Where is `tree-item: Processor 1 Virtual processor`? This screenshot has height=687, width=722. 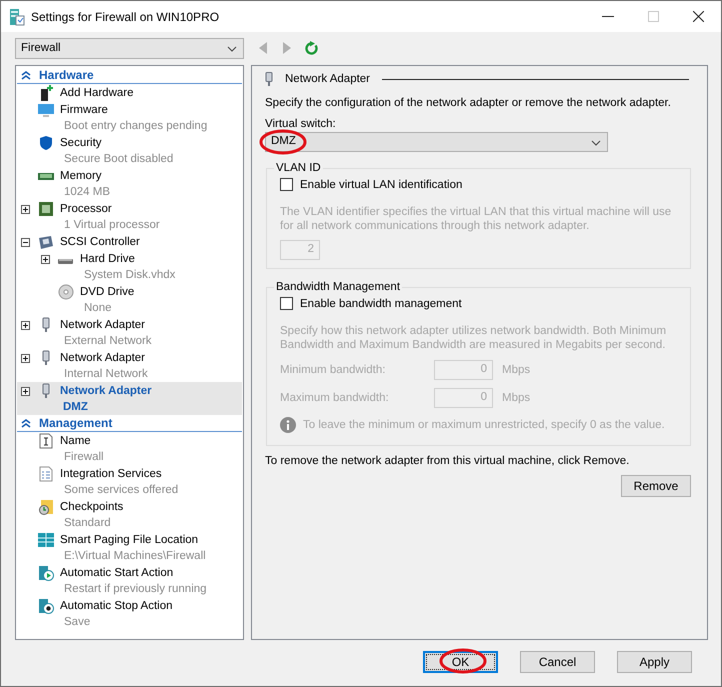
tree-item: Processor 1 Virtual processor is located at coordinates (129, 216).